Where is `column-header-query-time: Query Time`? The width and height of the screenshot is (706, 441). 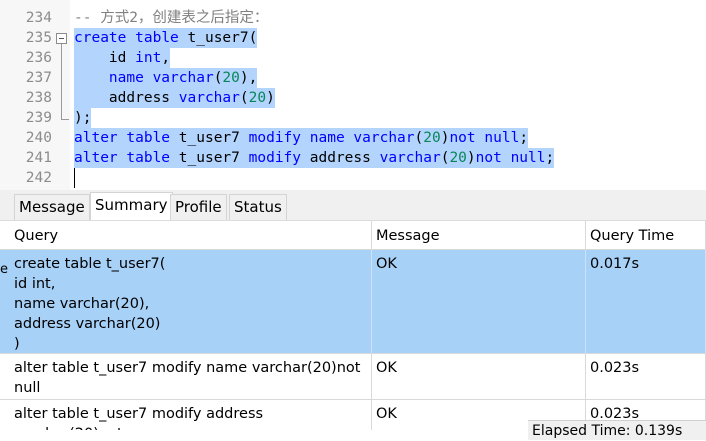
column-header-query-time: Query Time is located at coordinates (646, 235).